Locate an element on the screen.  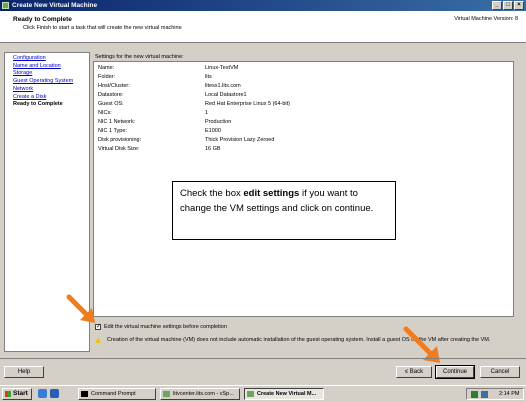
close-button: × is located at coordinates (519, 5).